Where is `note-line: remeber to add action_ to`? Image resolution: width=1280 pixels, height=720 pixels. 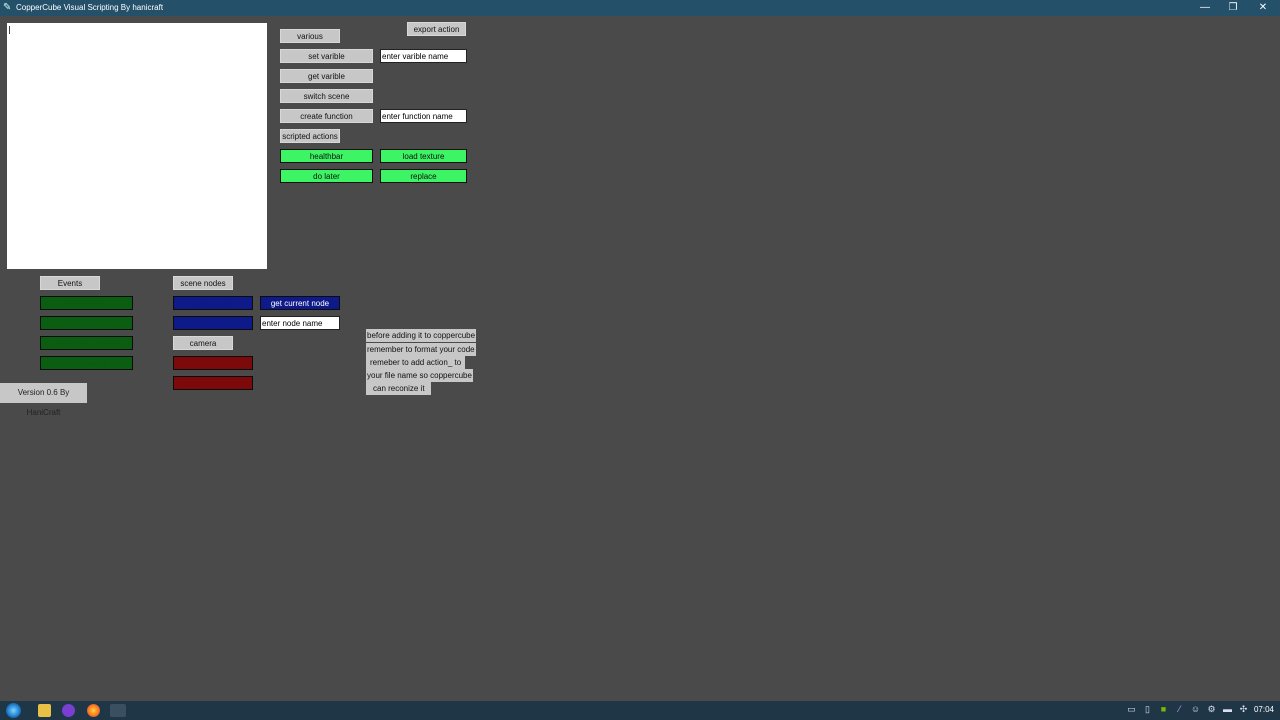 note-line: remeber to add action_ to is located at coordinates (416, 362).